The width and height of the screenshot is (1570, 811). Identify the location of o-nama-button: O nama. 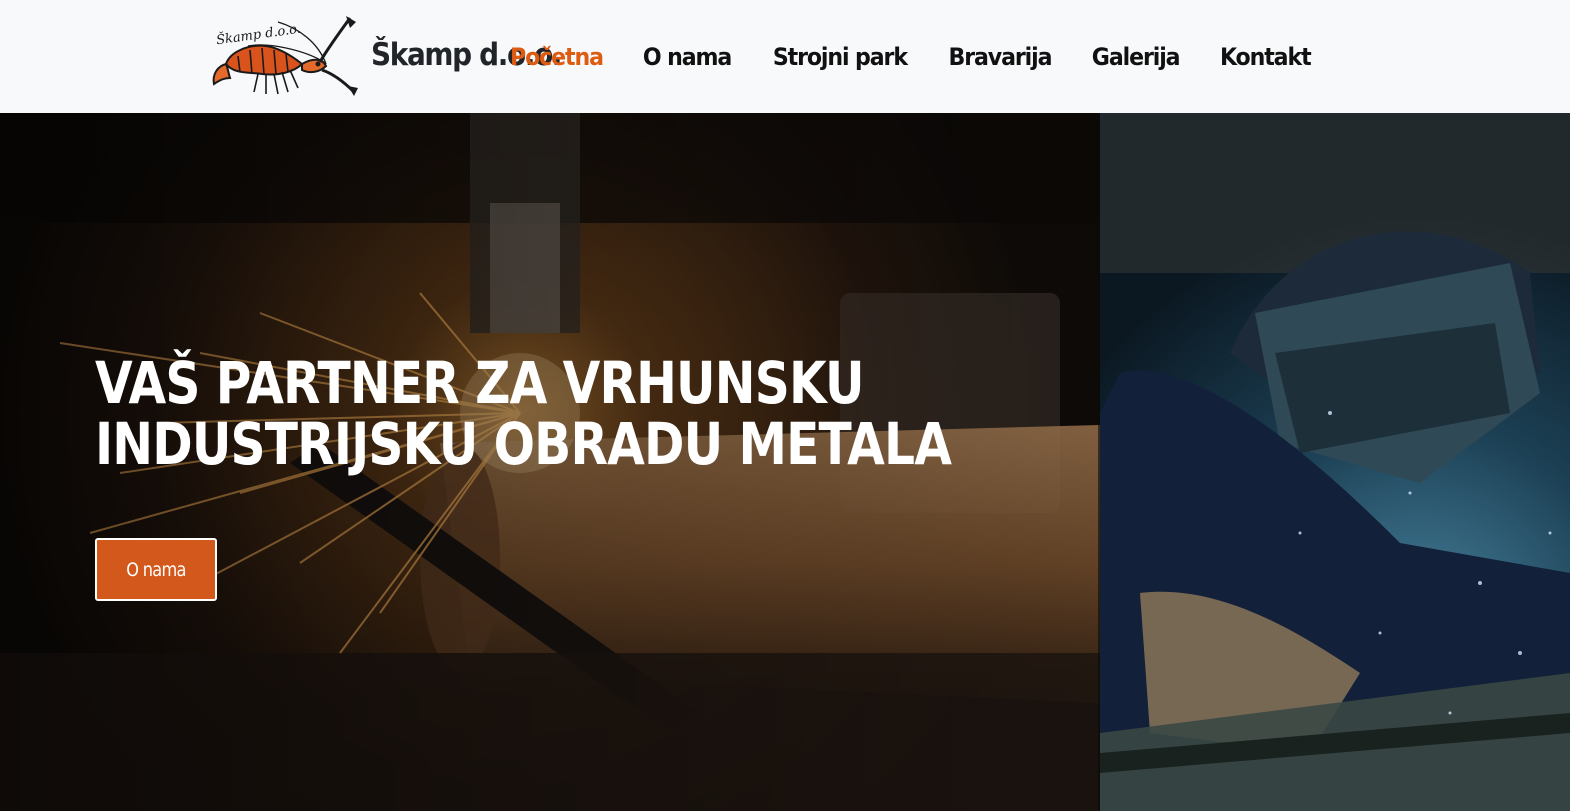
(156, 569).